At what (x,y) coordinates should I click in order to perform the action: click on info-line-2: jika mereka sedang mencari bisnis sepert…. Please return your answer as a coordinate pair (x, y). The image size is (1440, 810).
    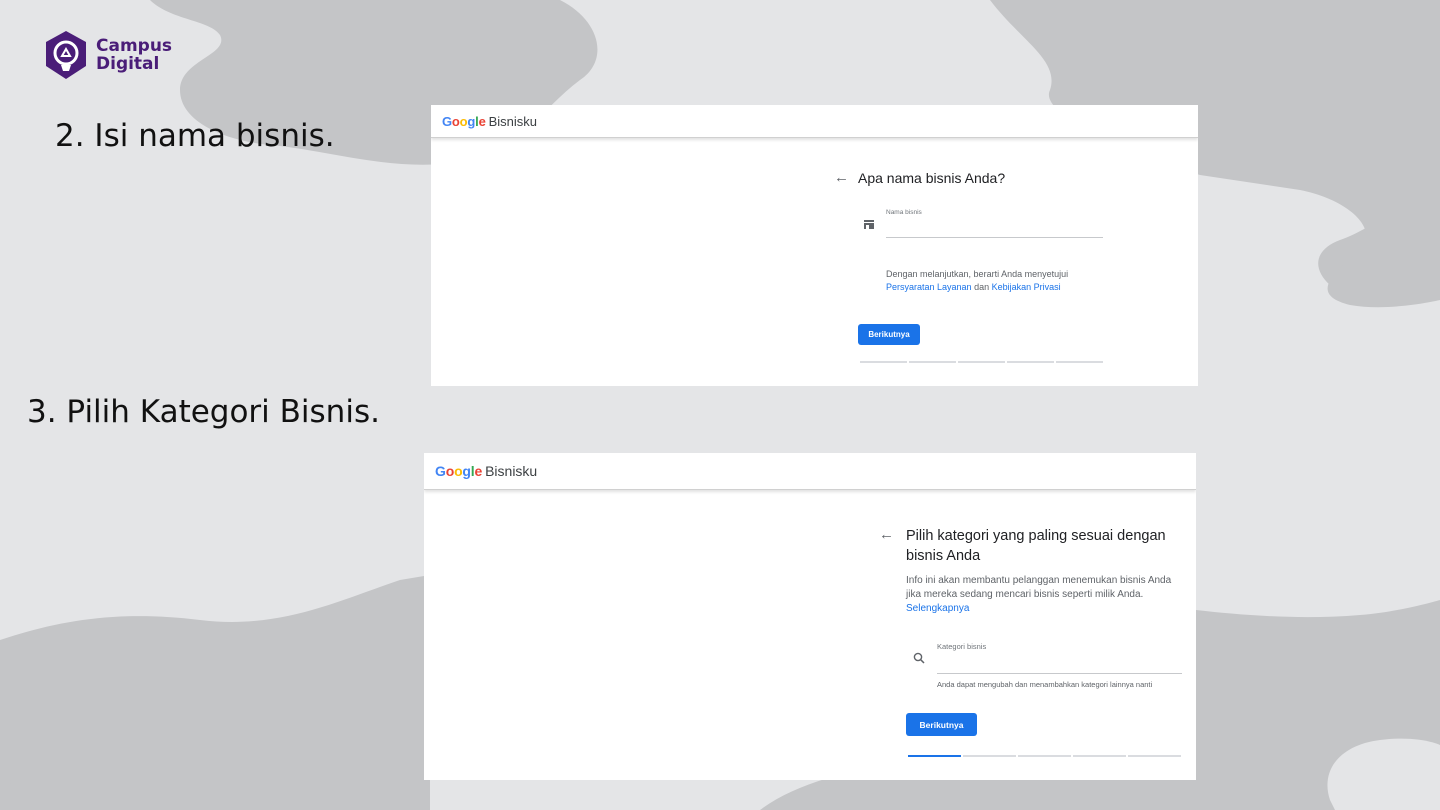
    Looking at the image, I should click on (1025, 594).